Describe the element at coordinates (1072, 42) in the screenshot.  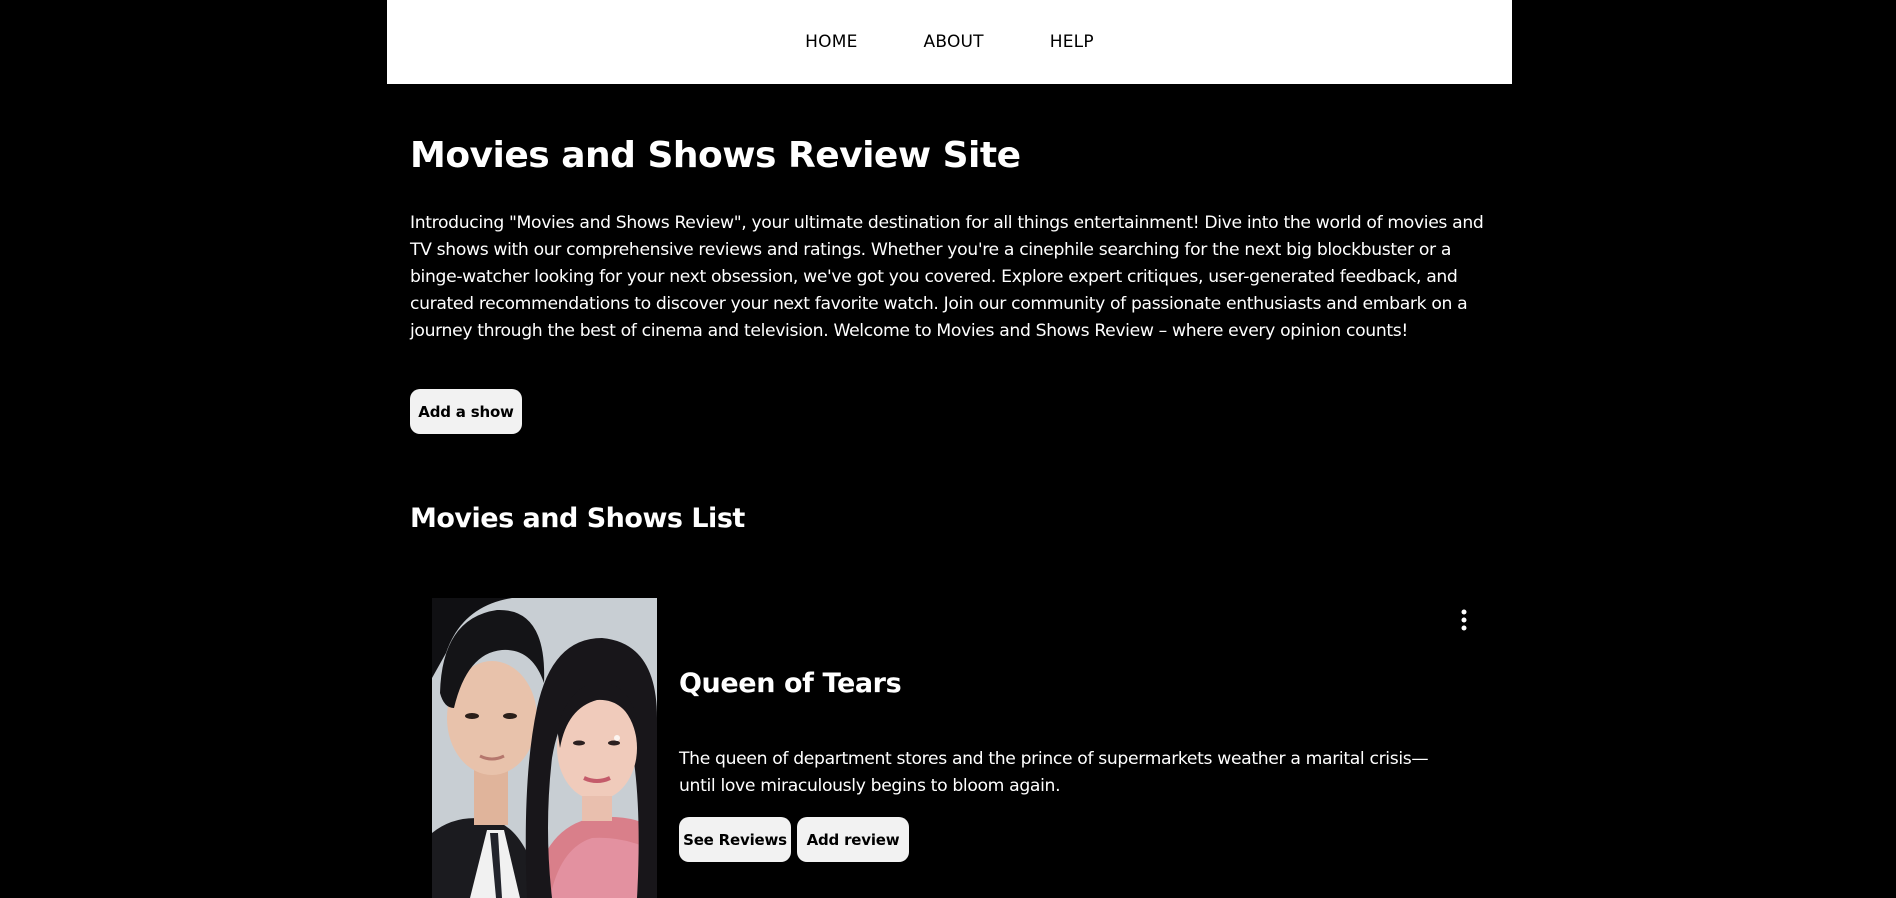
I see `nav-help-link: HELP` at that location.